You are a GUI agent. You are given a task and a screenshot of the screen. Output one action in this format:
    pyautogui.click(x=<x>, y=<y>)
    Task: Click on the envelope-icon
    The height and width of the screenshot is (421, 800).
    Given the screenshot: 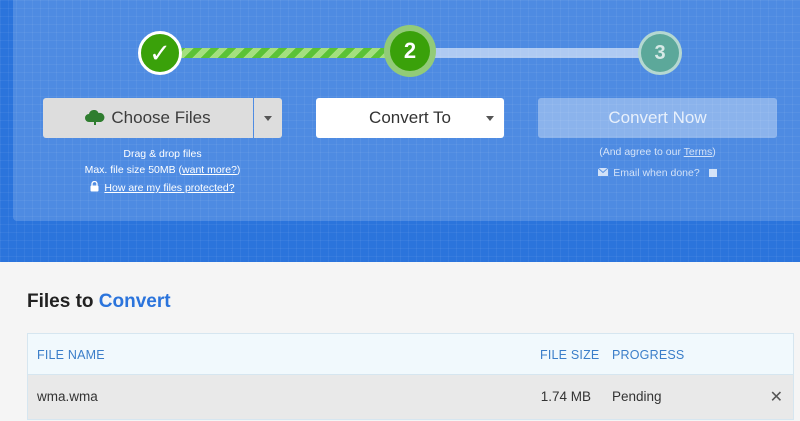 What is the action you would take?
    pyautogui.click(x=603, y=173)
    